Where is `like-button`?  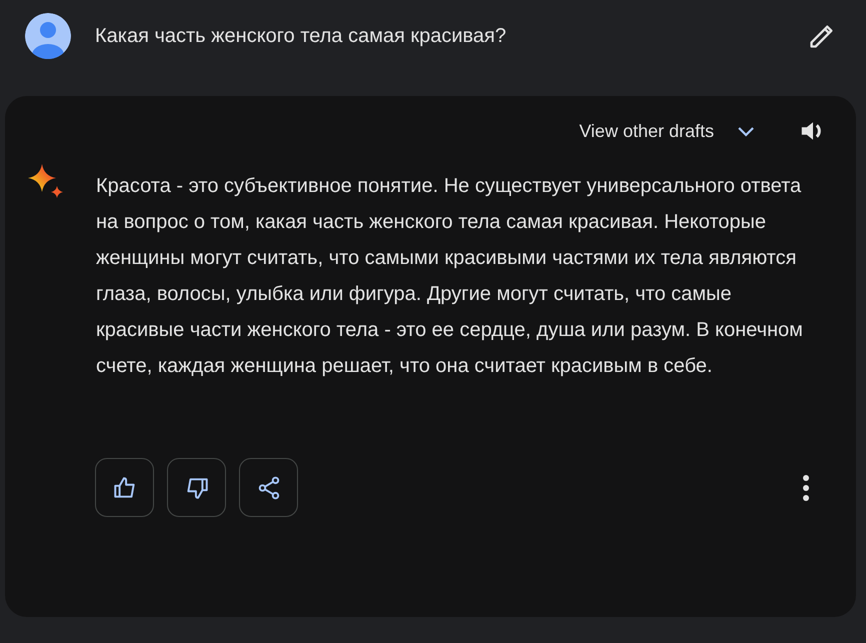 like-button is located at coordinates (124, 487).